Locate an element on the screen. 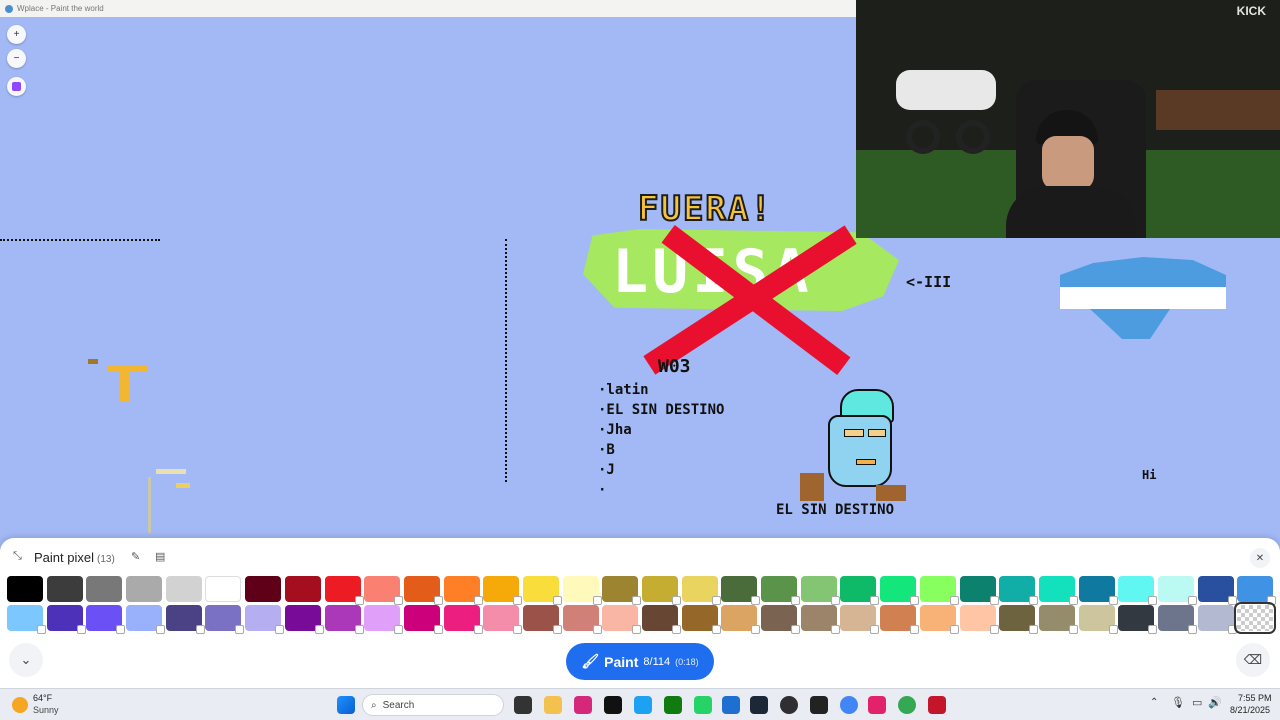 The height and width of the screenshot is (720, 1280). paint-button: 🖌 Paint 8/114 (0:18) is located at coordinates (640, 661).